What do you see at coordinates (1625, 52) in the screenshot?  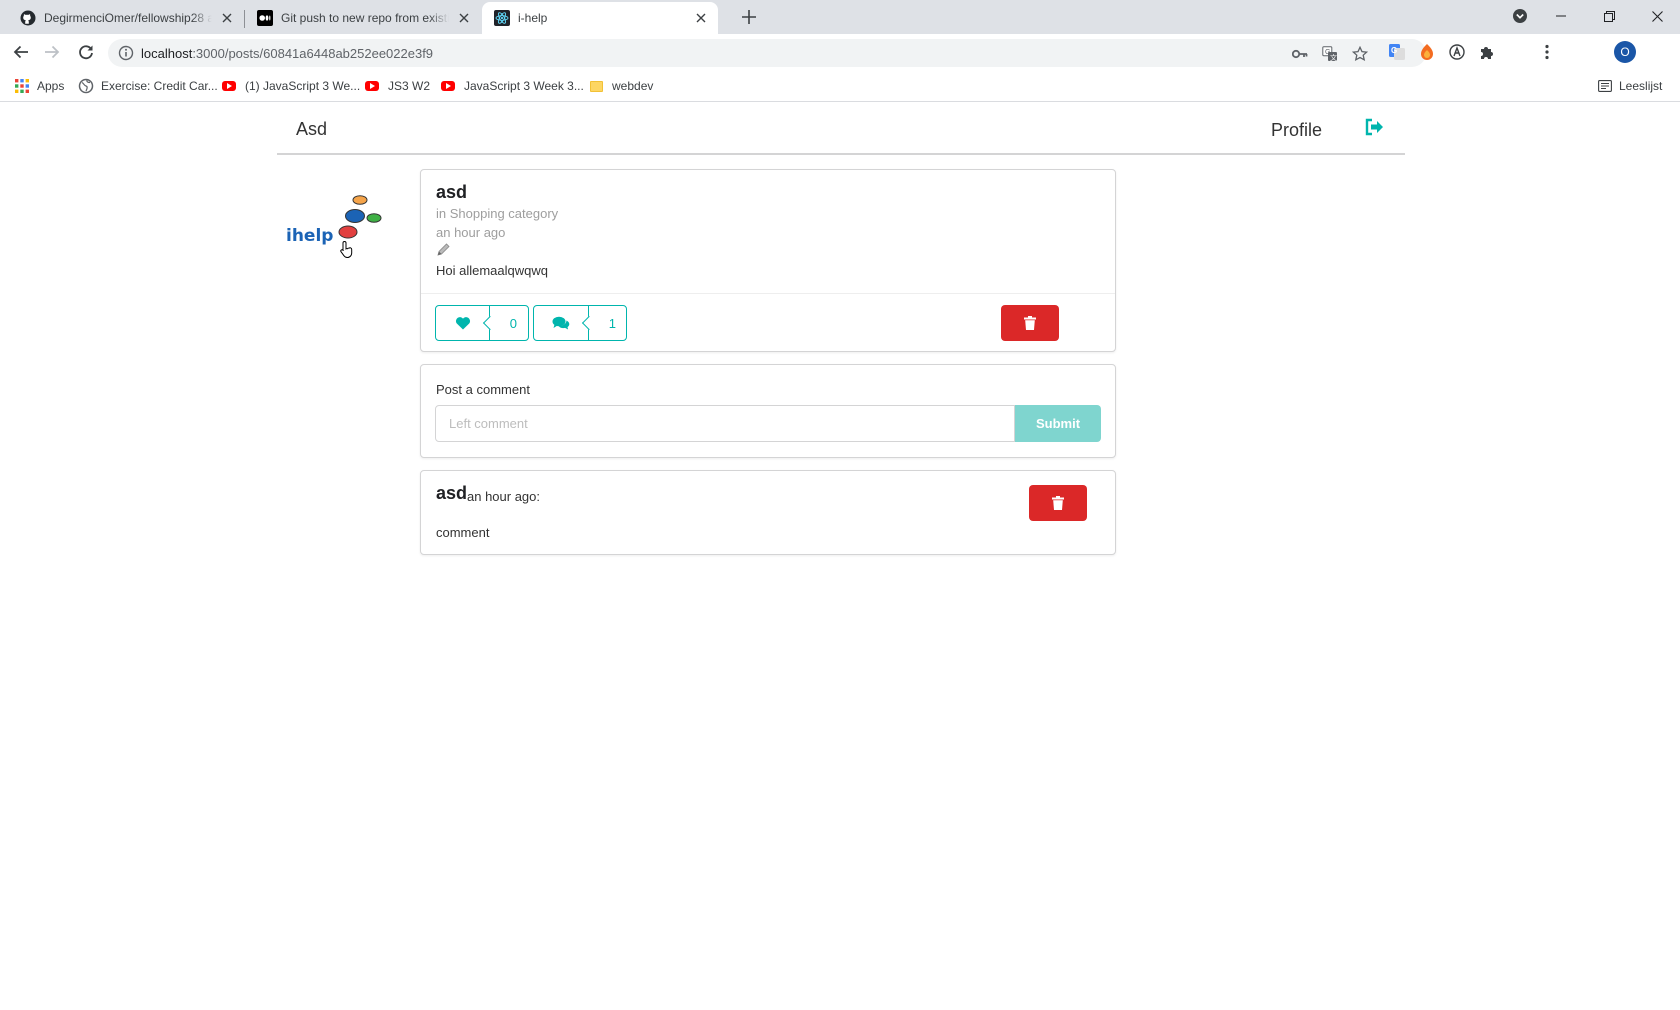 I see `profile-avatar: O` at bounding box center [1625, 52].